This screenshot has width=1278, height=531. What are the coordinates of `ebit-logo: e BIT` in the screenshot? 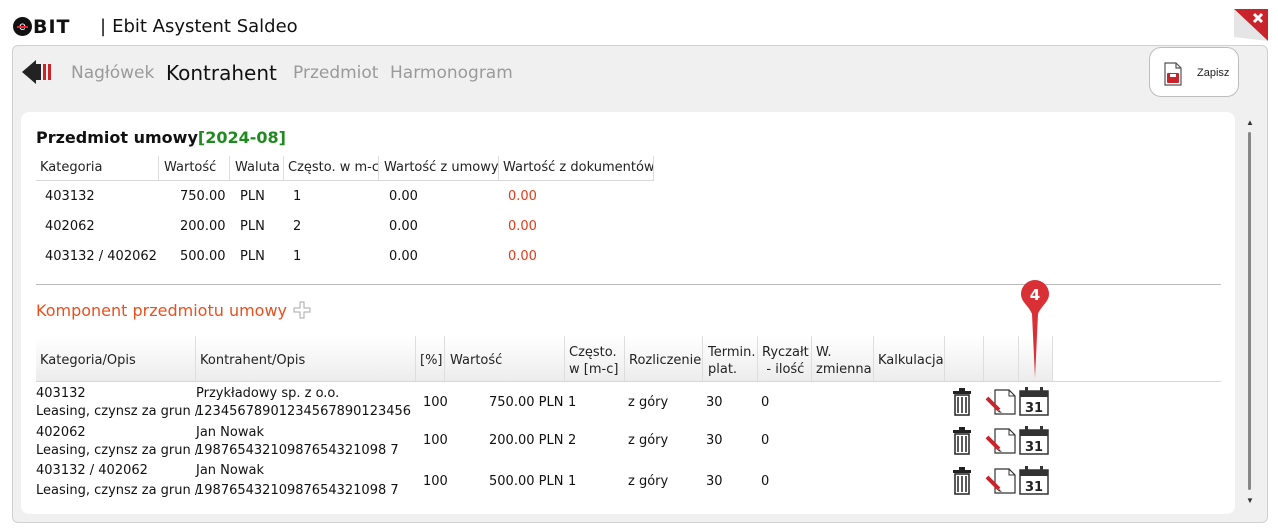 It's located at (42, 27).